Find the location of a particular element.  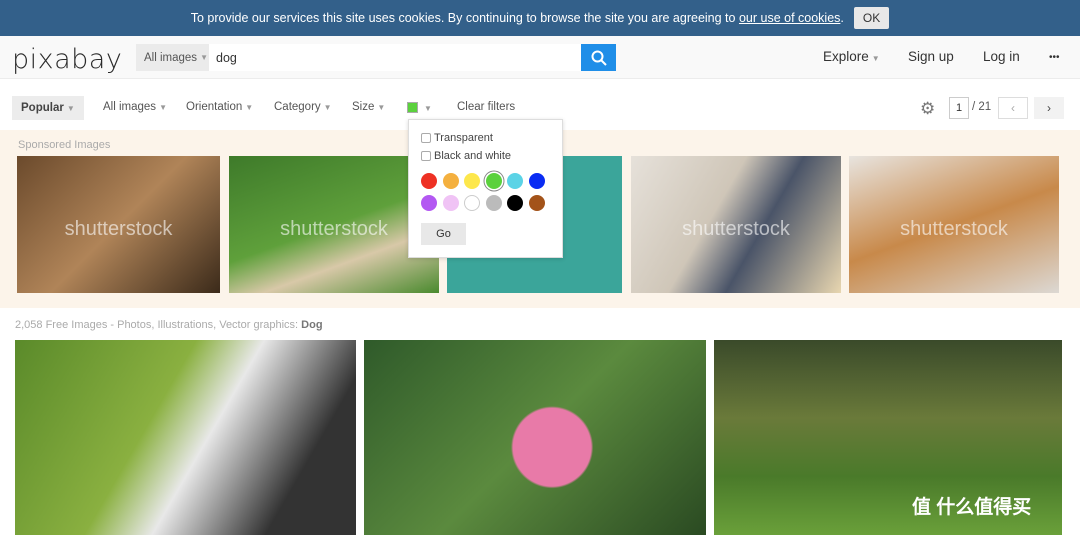

color-filter-popup: Transparent Black and white Go is located at coordinates (485, 188).